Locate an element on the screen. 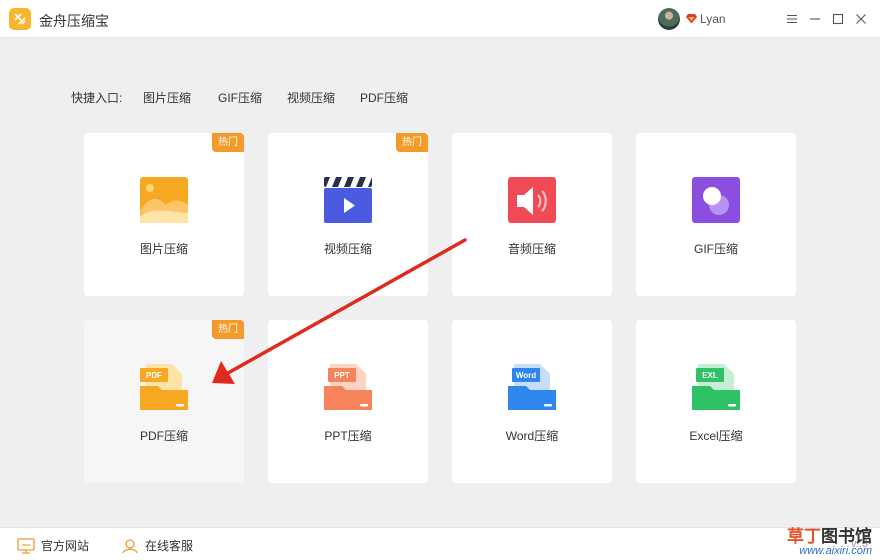 This screenshot has height=560, width=880. card-image-compress: 热门 图片压缩 is located at coordinates (164, 214).